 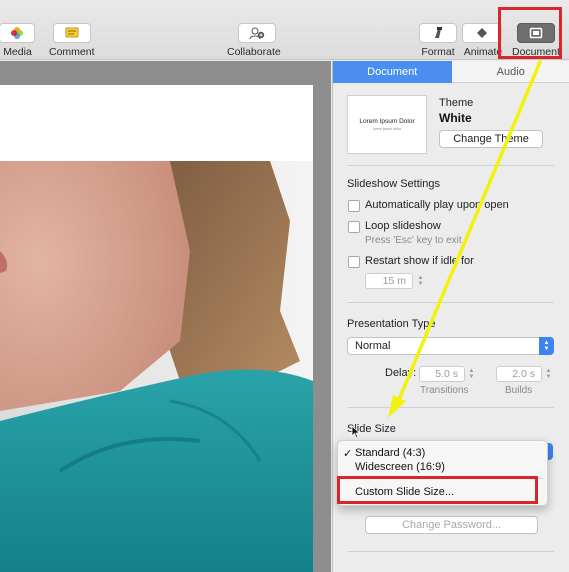 What do you see at coordinates (437, 205) in the screenshot?
I see `autoplay-label: Automatically play upon open` at bounding box center [437, 205].